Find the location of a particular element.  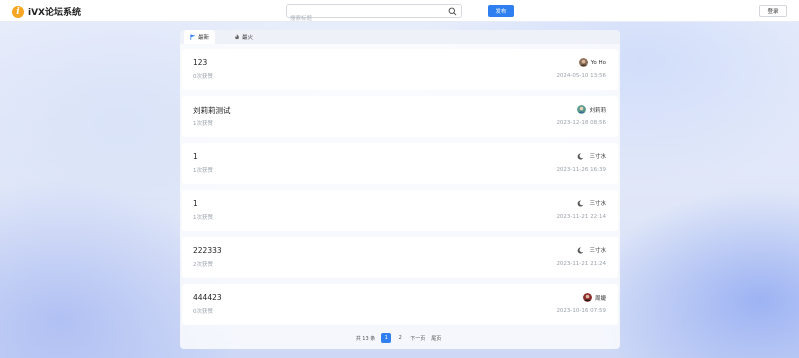

post-item: 1 1次获赞 三寸水 2023-11-21 22:14 is located at coordinates (400, 210).